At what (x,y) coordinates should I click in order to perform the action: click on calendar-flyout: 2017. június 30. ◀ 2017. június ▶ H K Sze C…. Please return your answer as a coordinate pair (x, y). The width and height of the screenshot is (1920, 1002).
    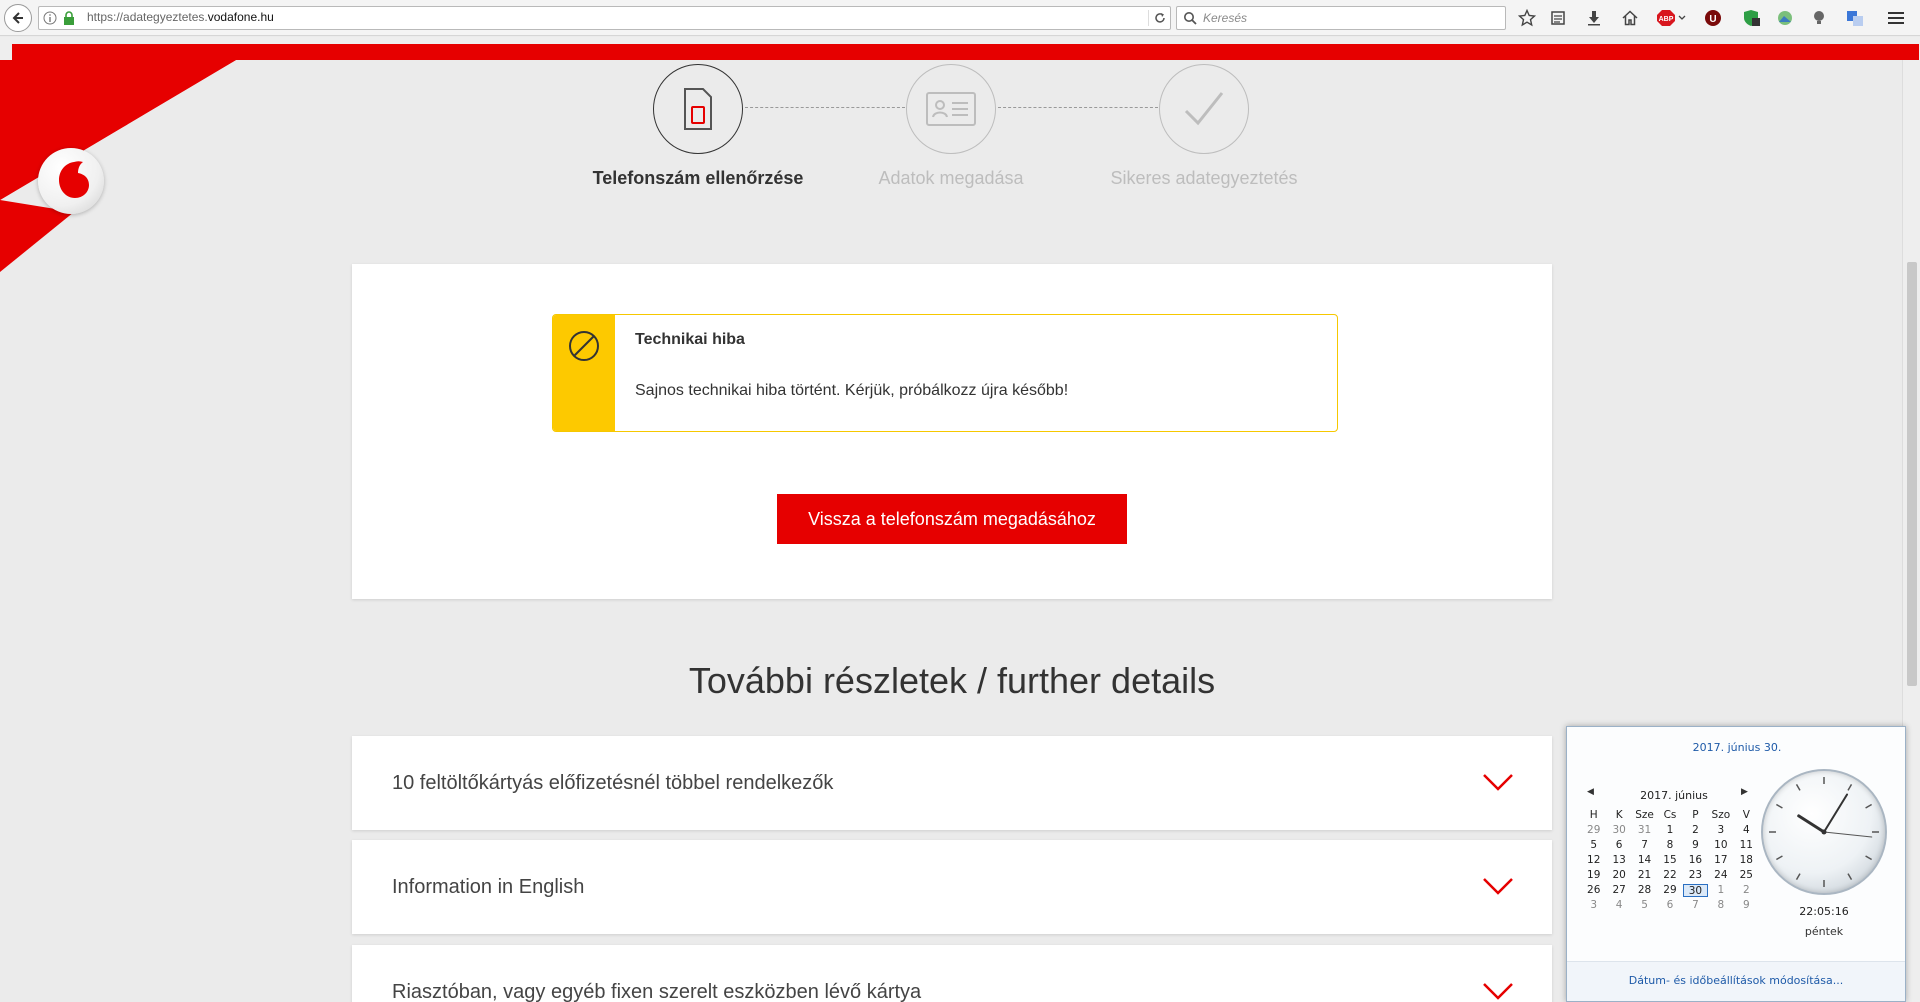
    Looking at the image, I should click on (1736, 864).